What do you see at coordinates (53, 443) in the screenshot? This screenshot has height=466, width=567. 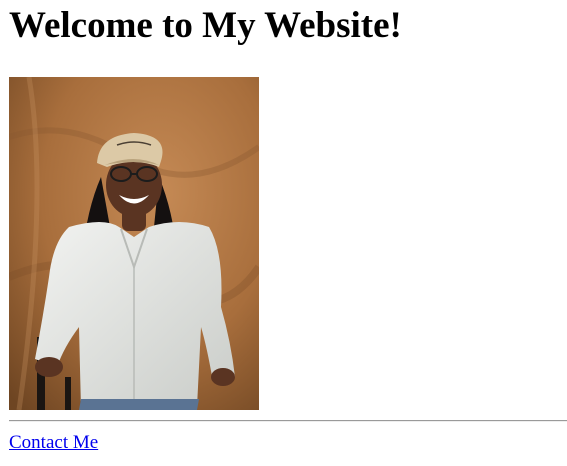 I see `contact-me-link: Contact Me` at bounding box center [53, 443].